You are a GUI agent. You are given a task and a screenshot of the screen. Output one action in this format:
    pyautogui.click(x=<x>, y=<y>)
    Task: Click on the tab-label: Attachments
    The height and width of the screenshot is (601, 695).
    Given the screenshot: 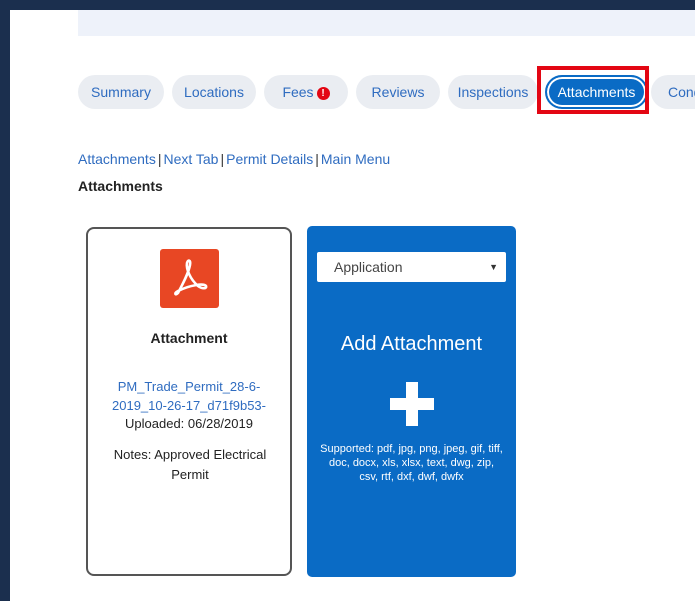 What is the action you would take?
    pyautogui.click(x=596, y=92)
    